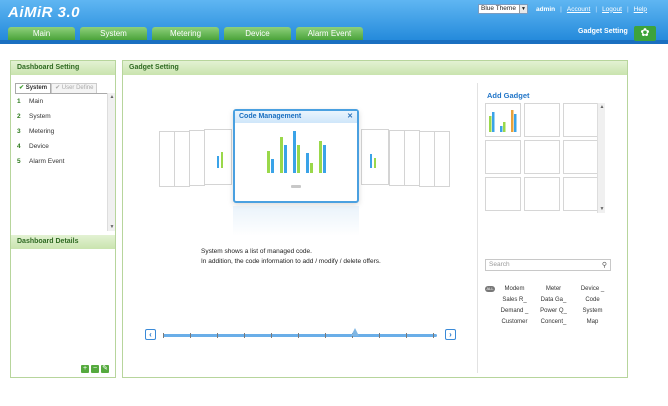 Image resolution: width=668 pixels, height=406 pixels. Describe the element at coordinates (85, 369) in the screenshot. I see `add-button: +` at that location.